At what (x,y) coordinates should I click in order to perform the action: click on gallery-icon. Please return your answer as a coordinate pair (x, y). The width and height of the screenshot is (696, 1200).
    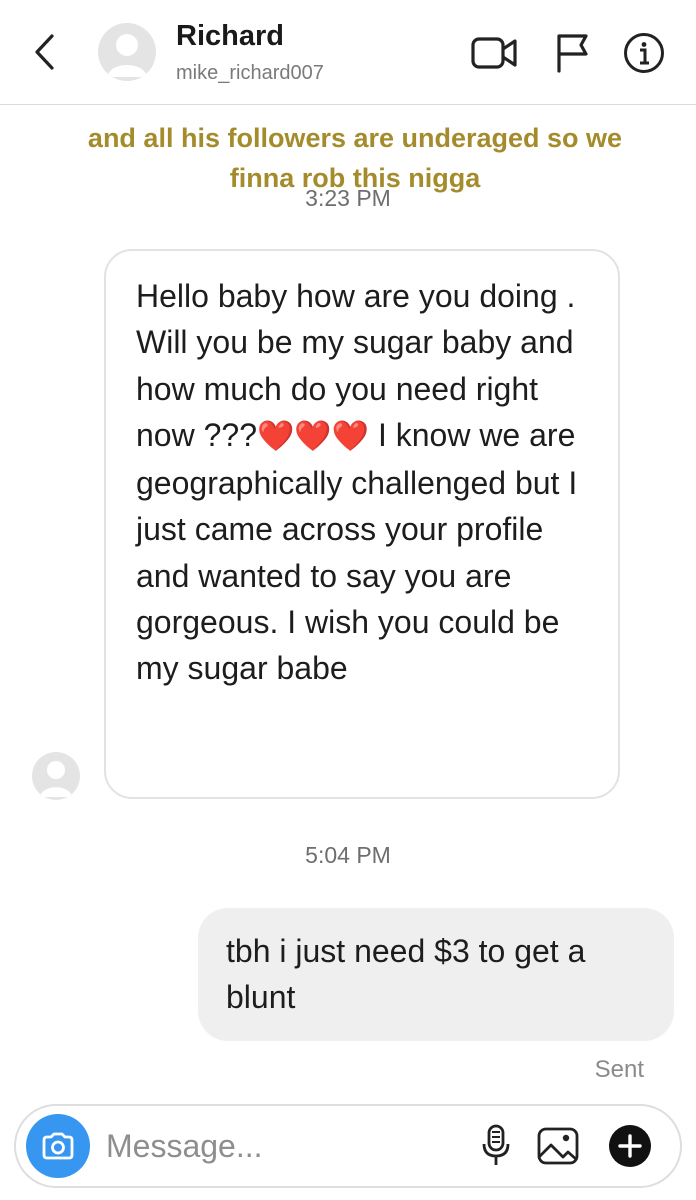
    Looking at the image, I should click on (558, 1146).